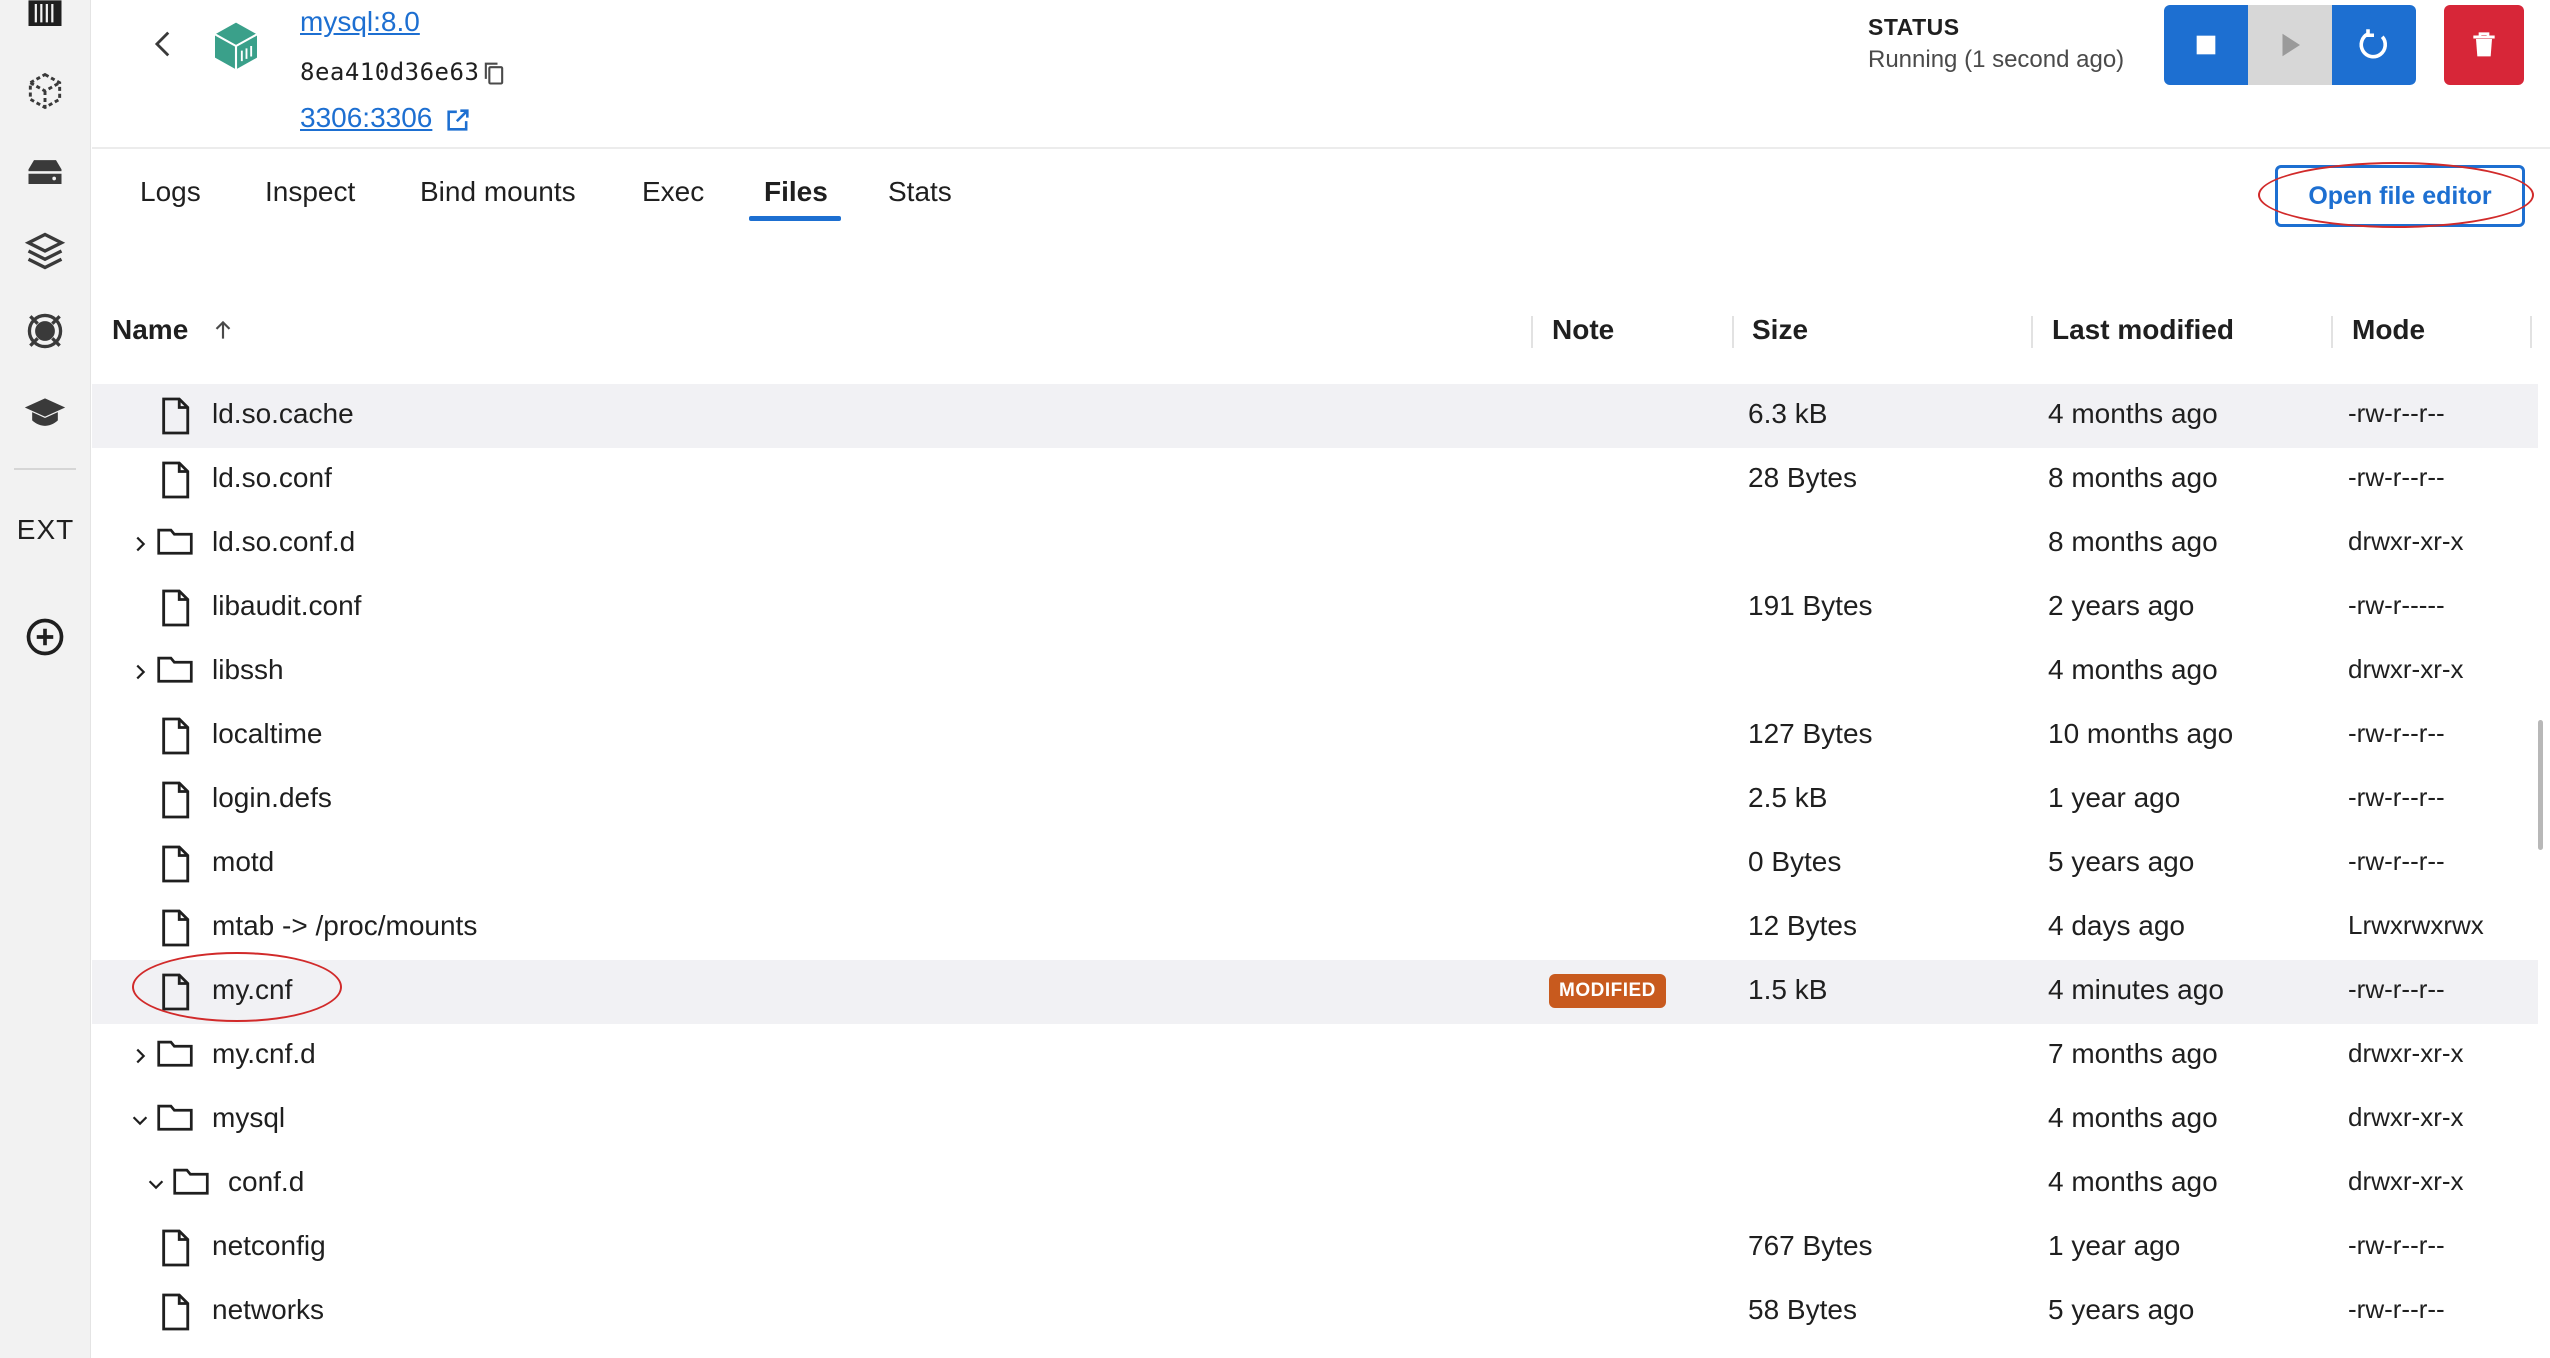 The height and width of the screenshot is (1358, 2550). Describe the element at coordinates (1315, 544) in the screenshot. I see `table-row: ld.so.conf.d 8 months ago drwxr-xr-x` at that location.